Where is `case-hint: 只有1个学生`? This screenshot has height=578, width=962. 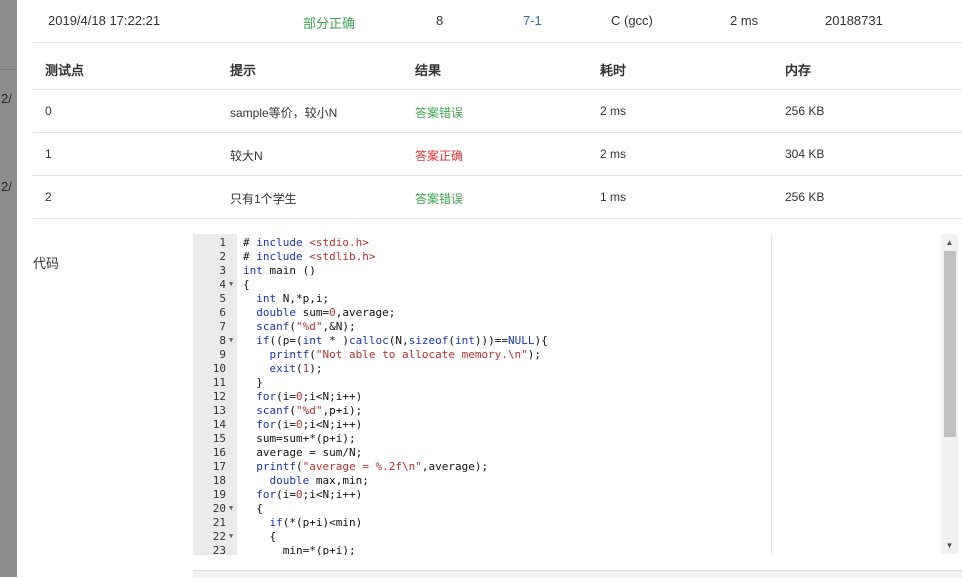
case-hint: 只有1个学生 is located at coordinates (263, 199).